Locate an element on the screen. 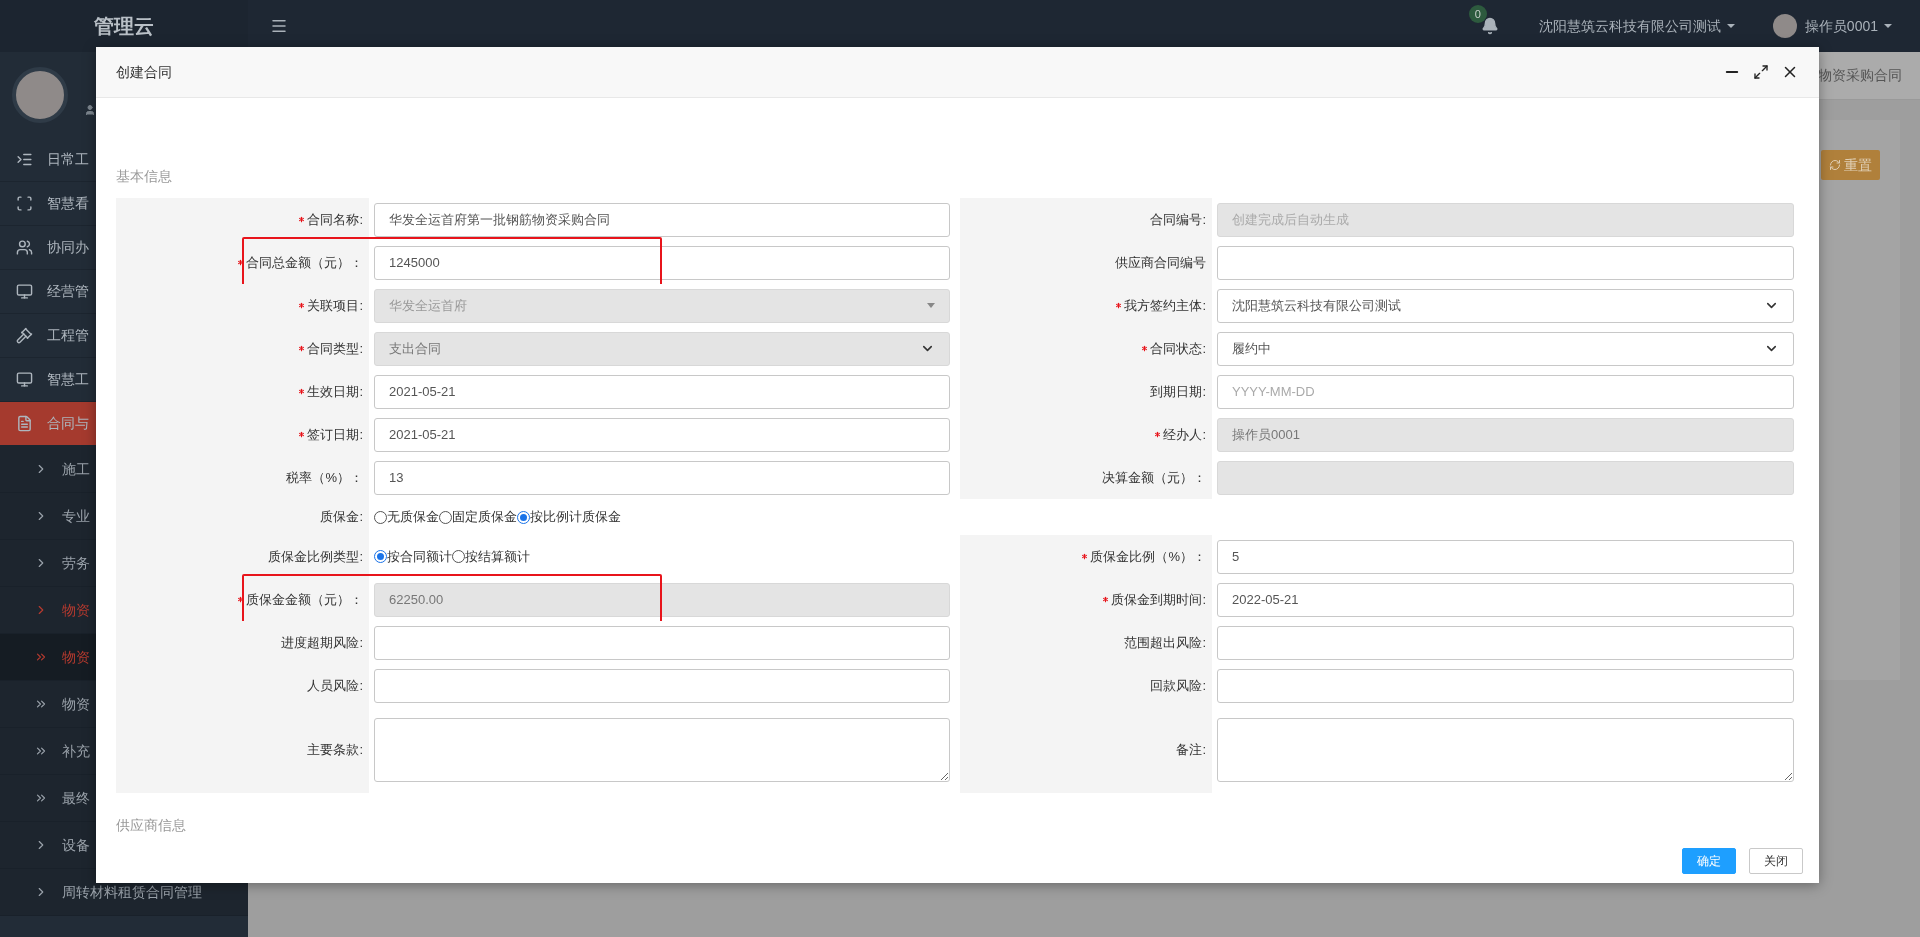  submenu-item-label: 设备 is located at coordinates (76, 845).